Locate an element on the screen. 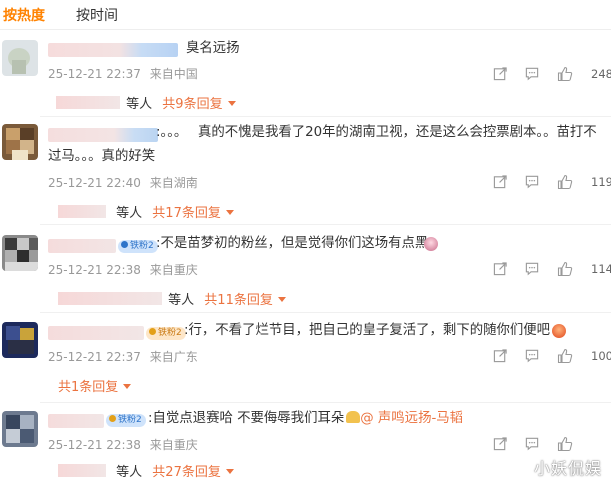 The image size is (611, 485). comment-date: 25-12-21 22:40 is located at coordinates (94, 183).